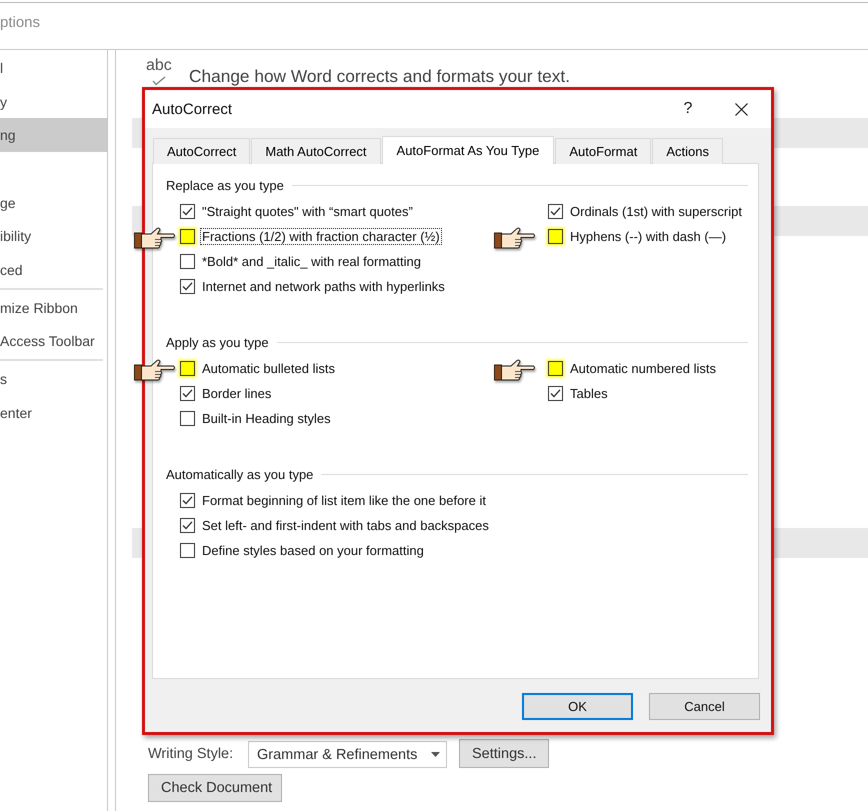  Describe the element at coordinates (704, 706) in the screenshot. I see `dialog-button: Cancel` at that location.